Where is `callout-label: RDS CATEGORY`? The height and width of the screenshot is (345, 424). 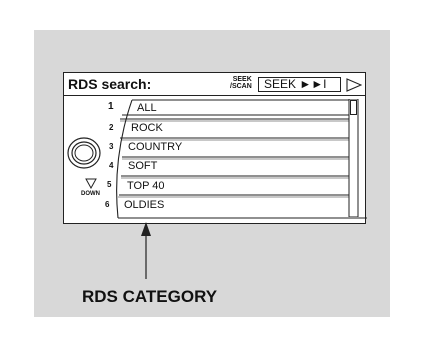
callout-label: RDS CATEGORY is located at coordinates (150, 296).